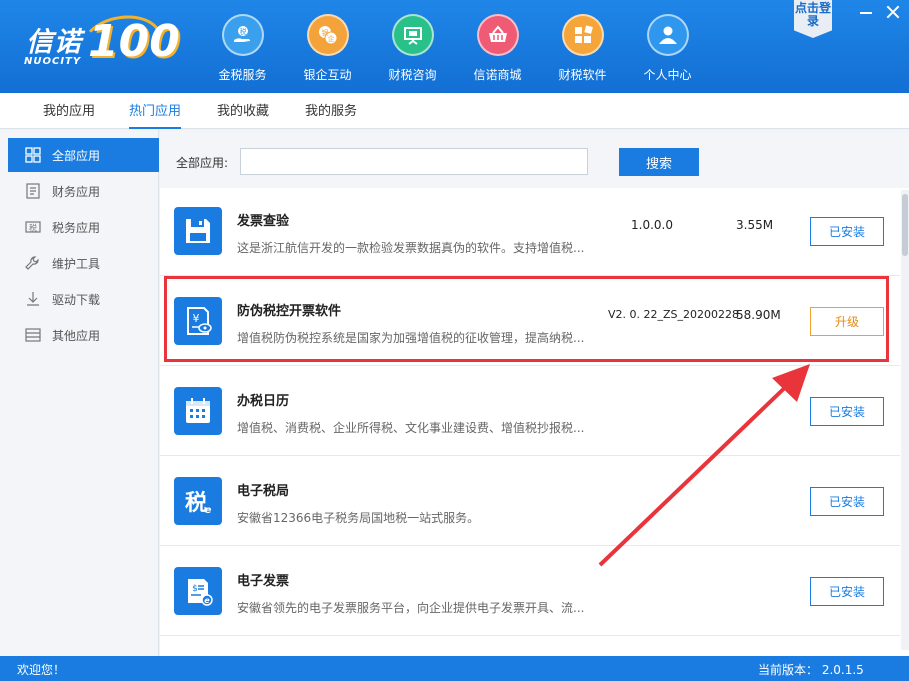  I want to click on scrollbar-thumb, so click(905, 225).